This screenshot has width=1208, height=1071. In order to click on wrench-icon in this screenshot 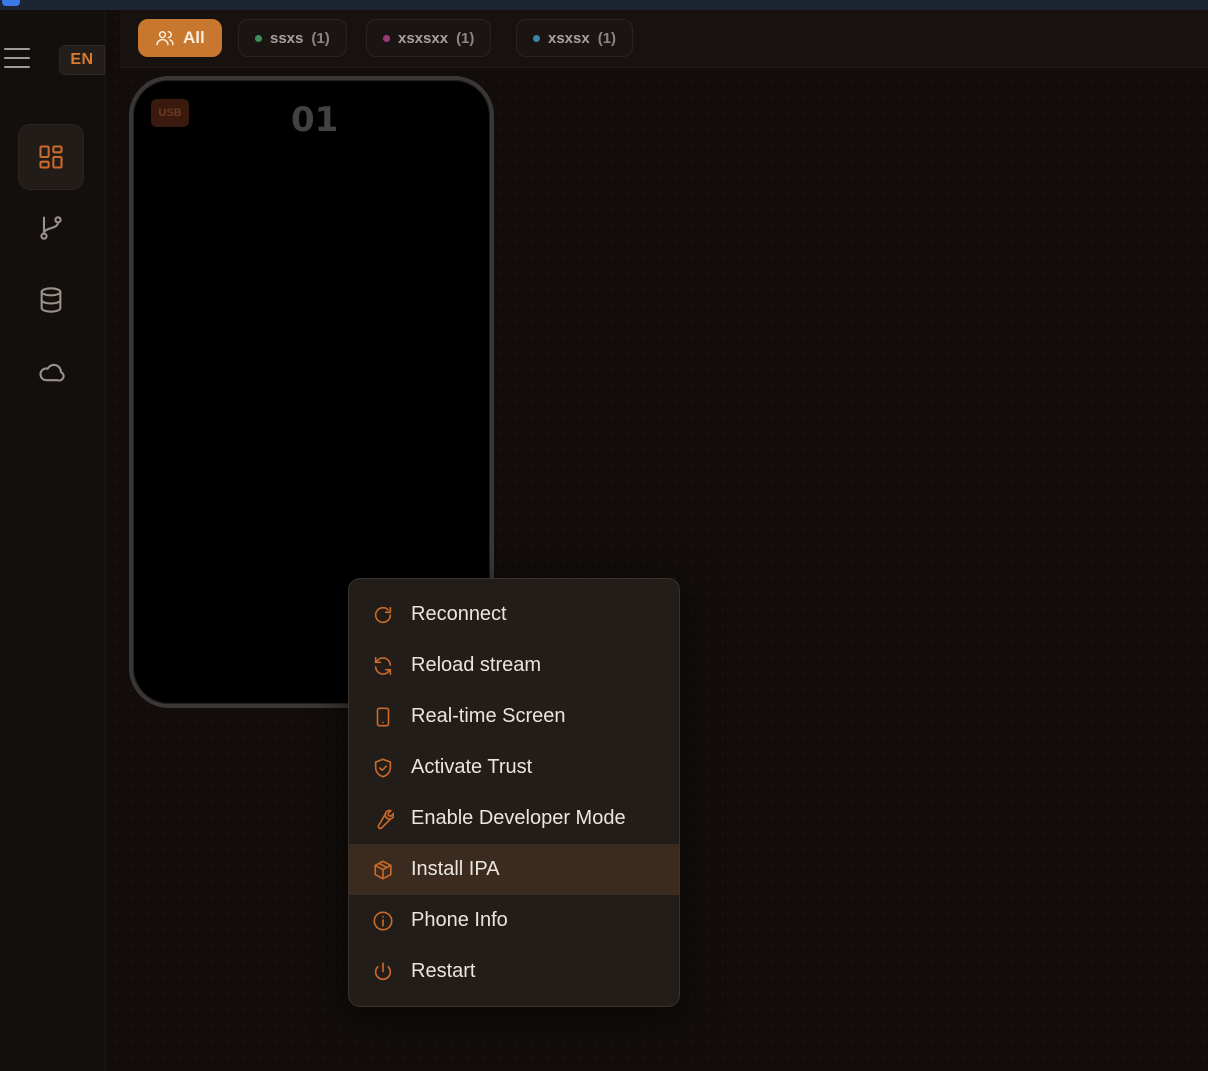, I will do `click(385, 819)`.